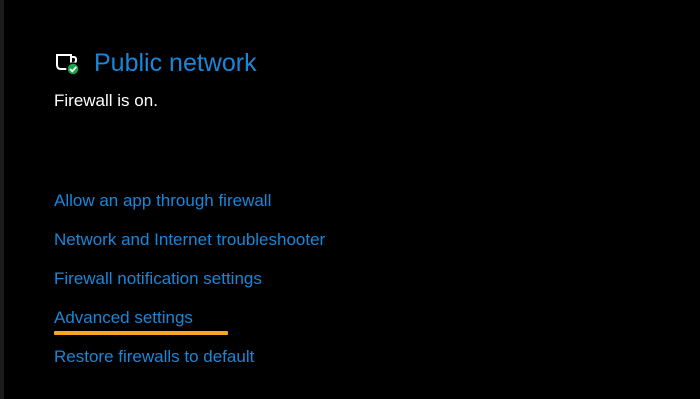 Image resolution: width=700 pixels, height=399 pixels. Describe the element at coordinates (175, 63) in the screenshot. I see `network-title: Public network` at that location.